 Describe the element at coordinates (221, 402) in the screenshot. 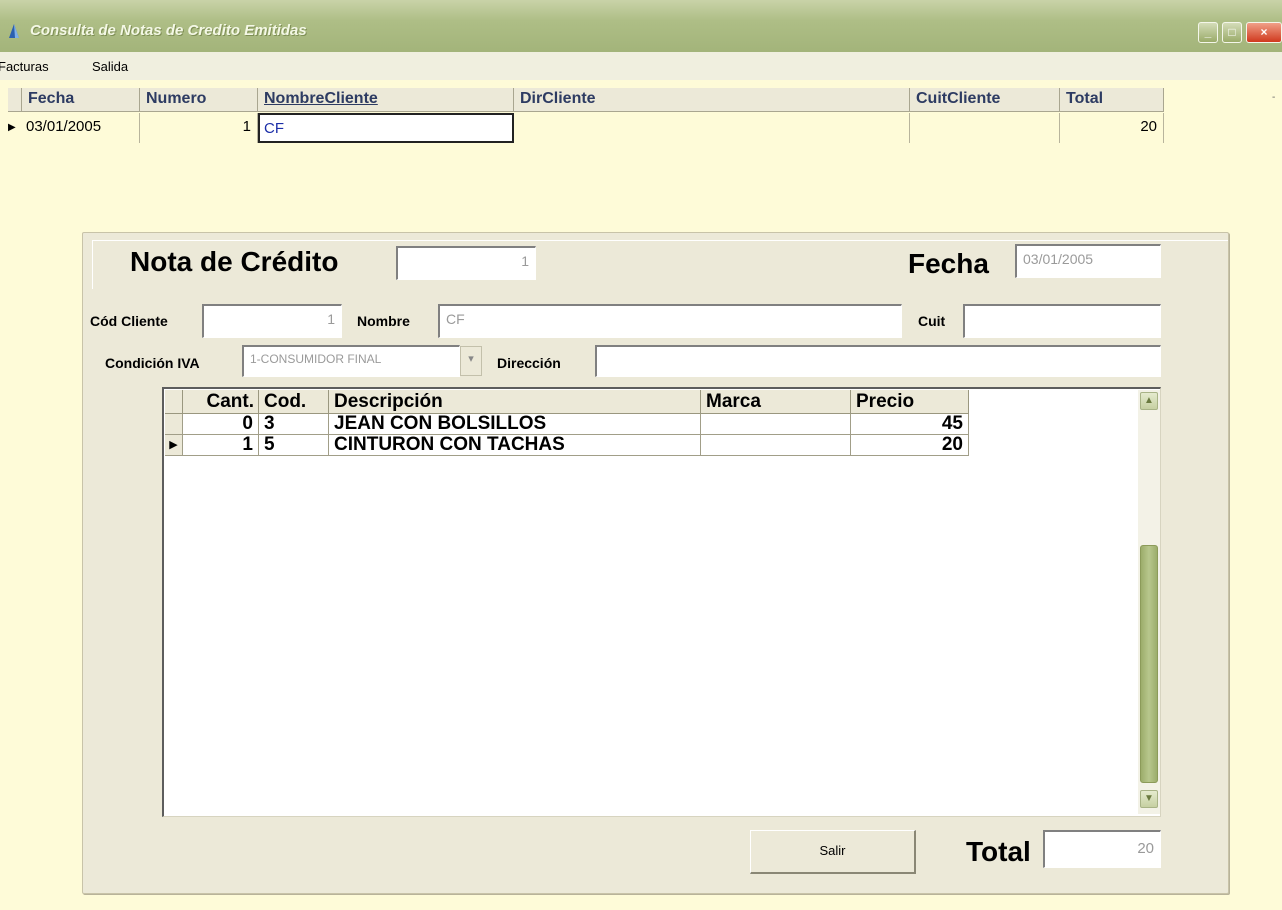

I see `detail-header-cant: Cant.` at that location.